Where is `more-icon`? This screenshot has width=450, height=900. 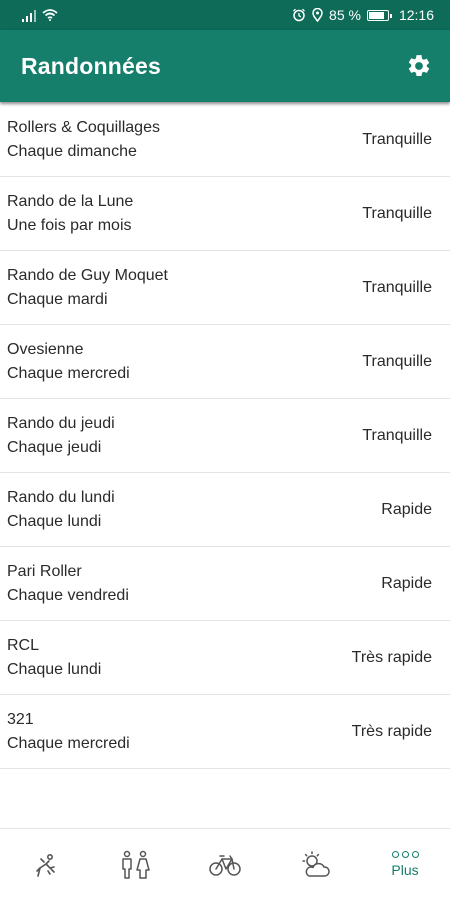 more-icon is located at coordinates (405, 854).